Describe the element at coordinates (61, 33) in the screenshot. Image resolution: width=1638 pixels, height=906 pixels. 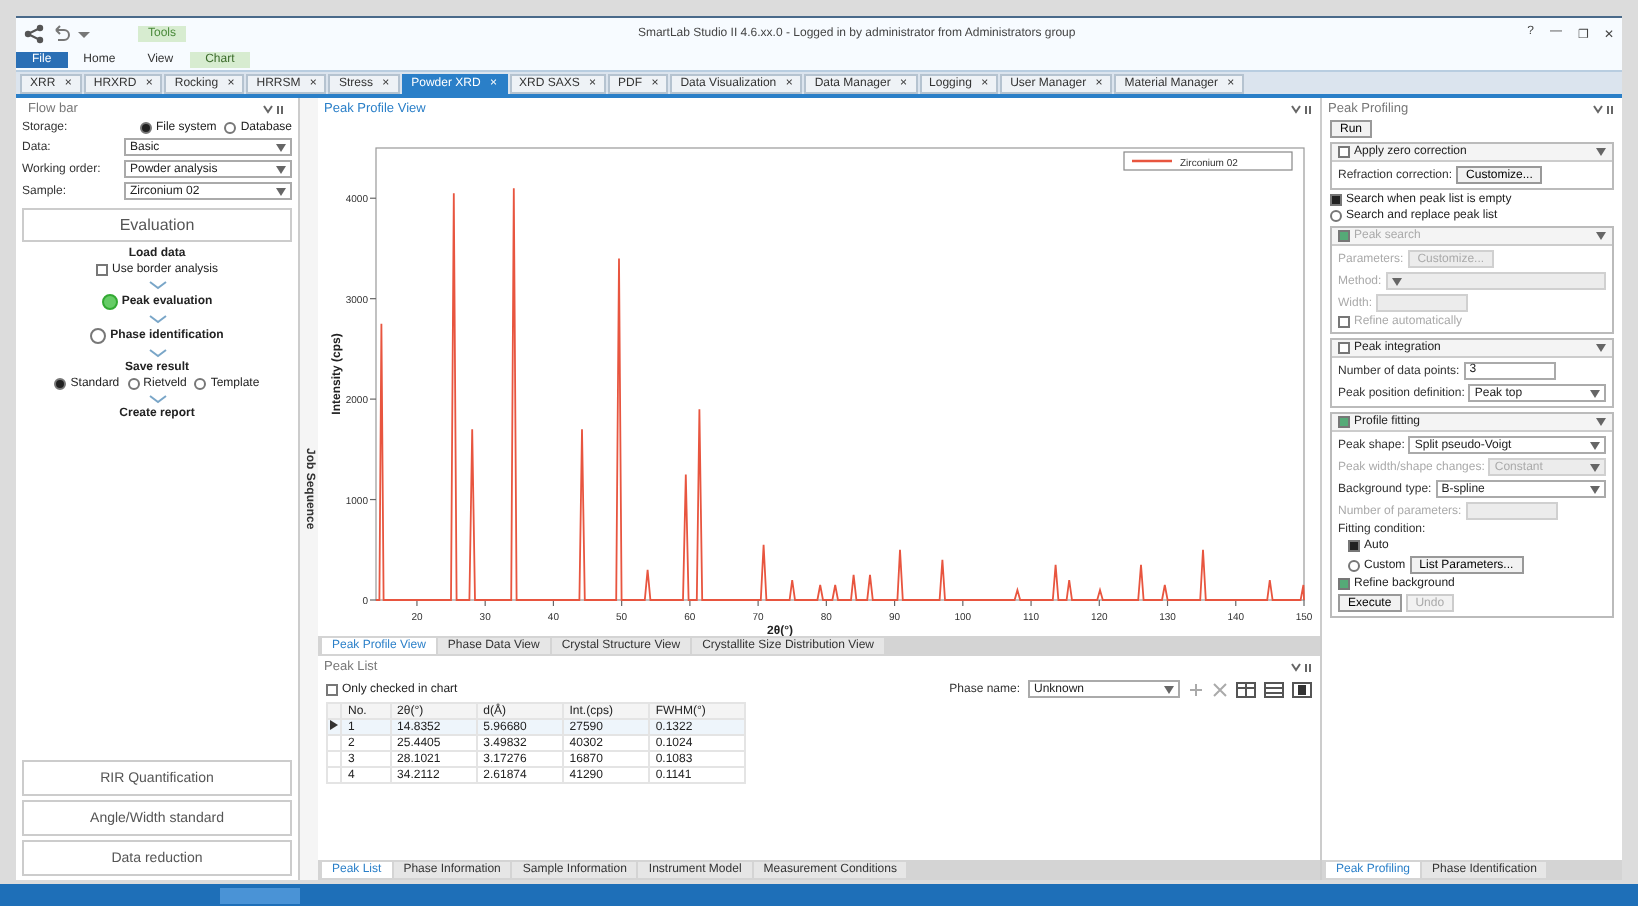
I see `undo-icon` at that location.